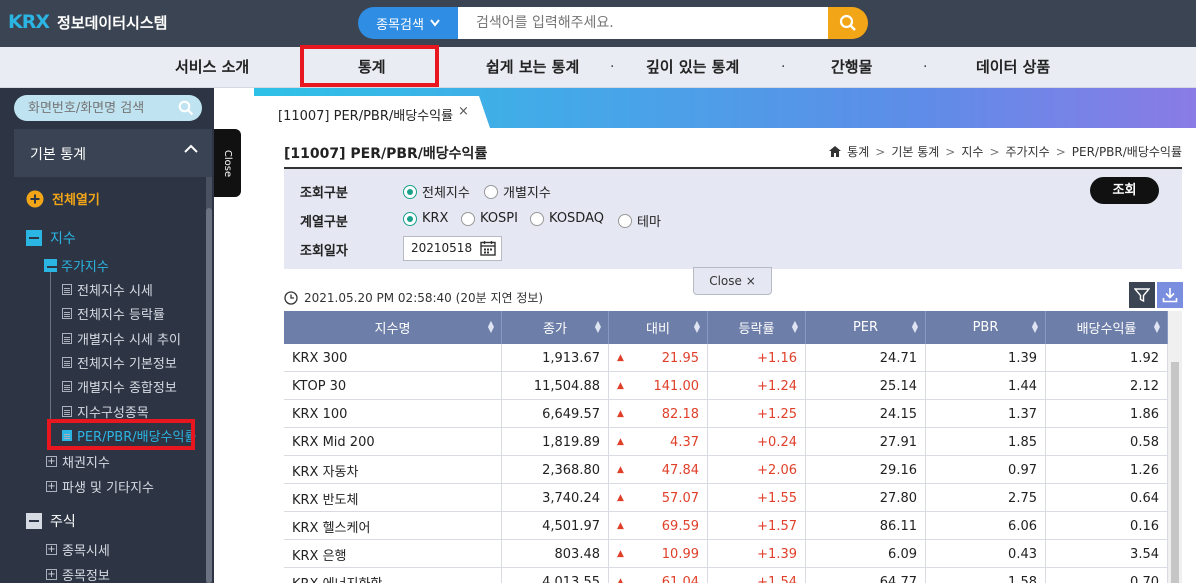 The image size is (1196, 583). What do you see at coordinates (87, 22) in the screenshot?
I see `logo: KRX 정보데이터시스템` at bounding box center [87, 22].